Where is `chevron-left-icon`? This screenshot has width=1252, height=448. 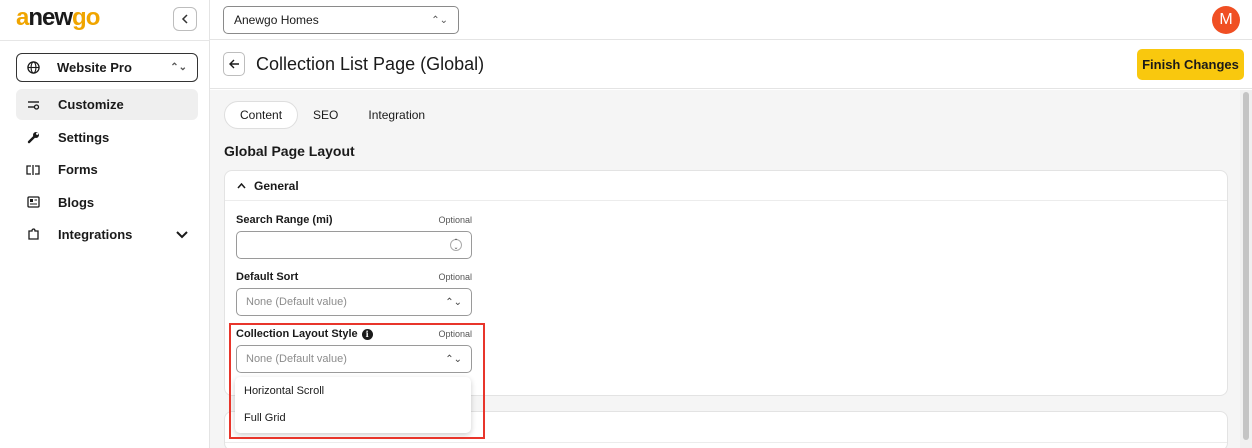 chevron-left-icon is located at coordinates (184, 19).